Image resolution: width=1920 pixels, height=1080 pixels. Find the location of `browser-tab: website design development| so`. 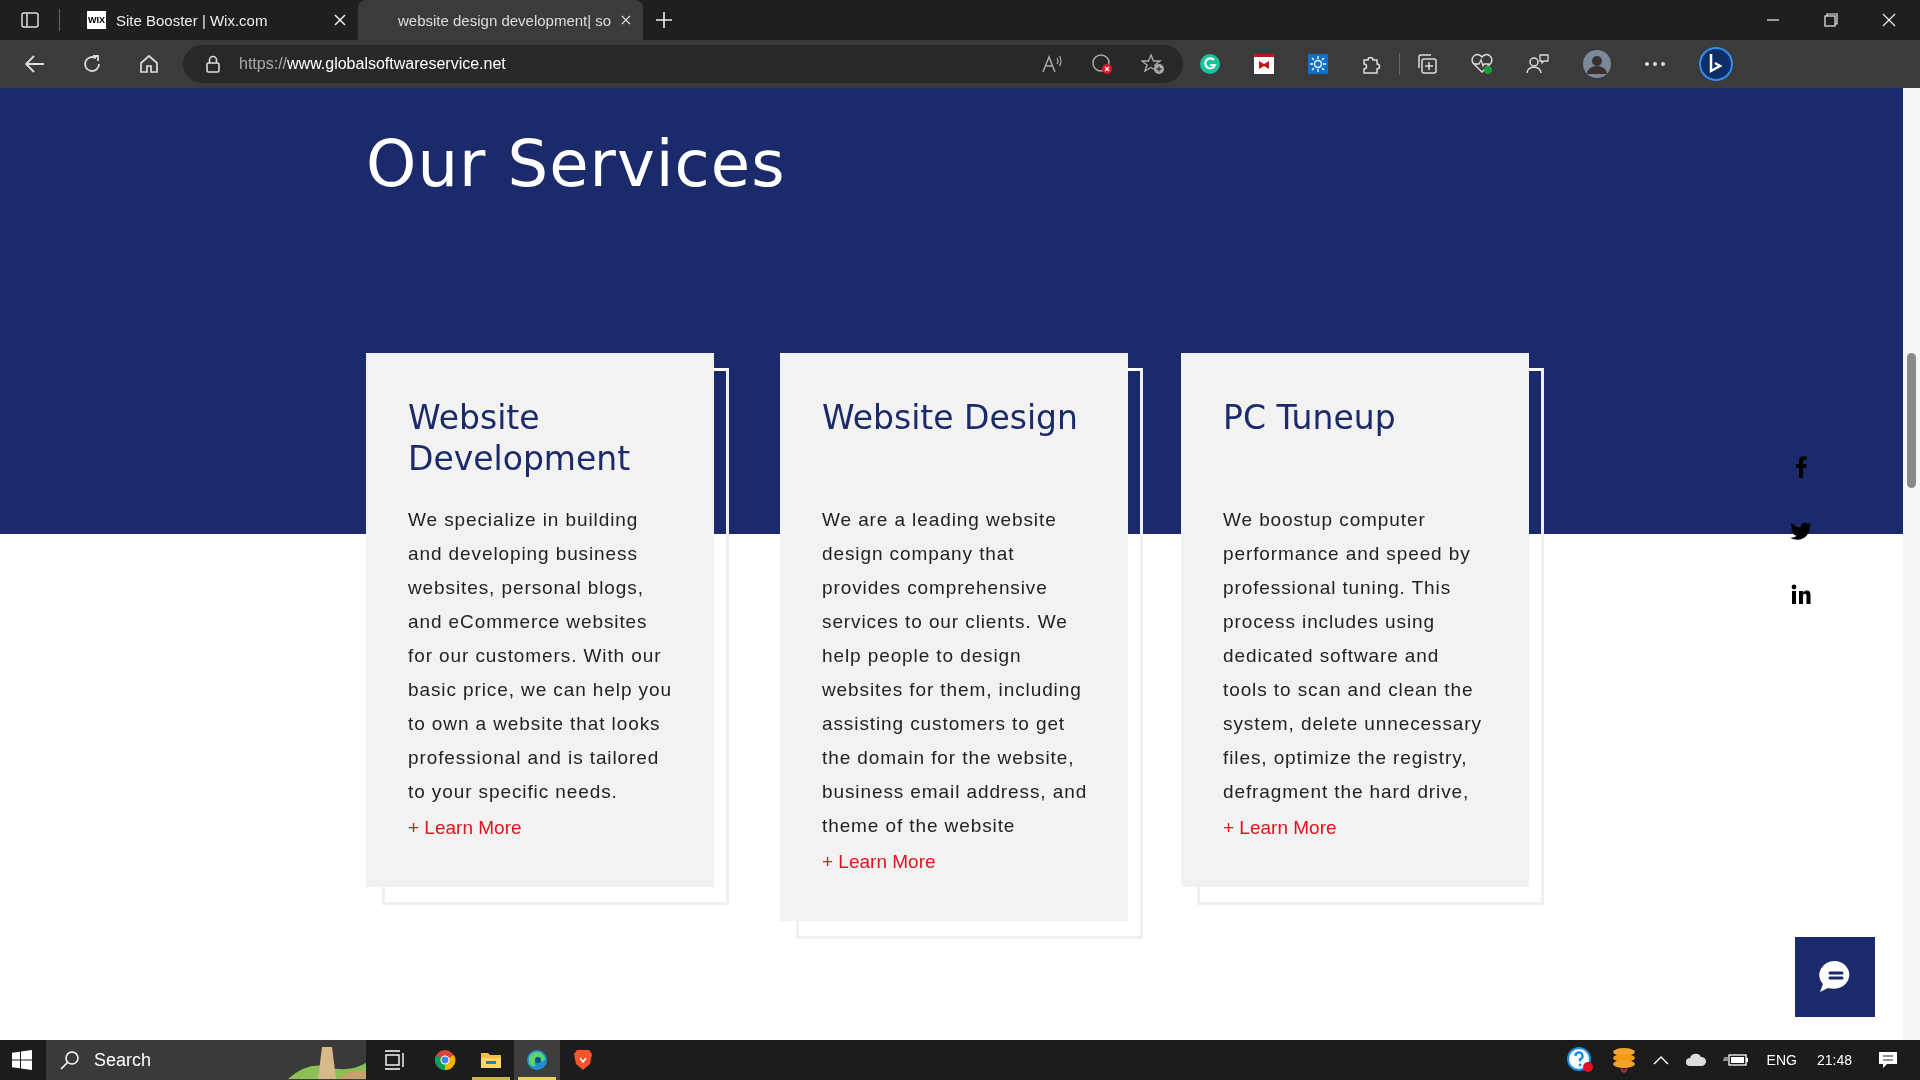

browser-tab: website design development| so is located at coordinates (500, 20).